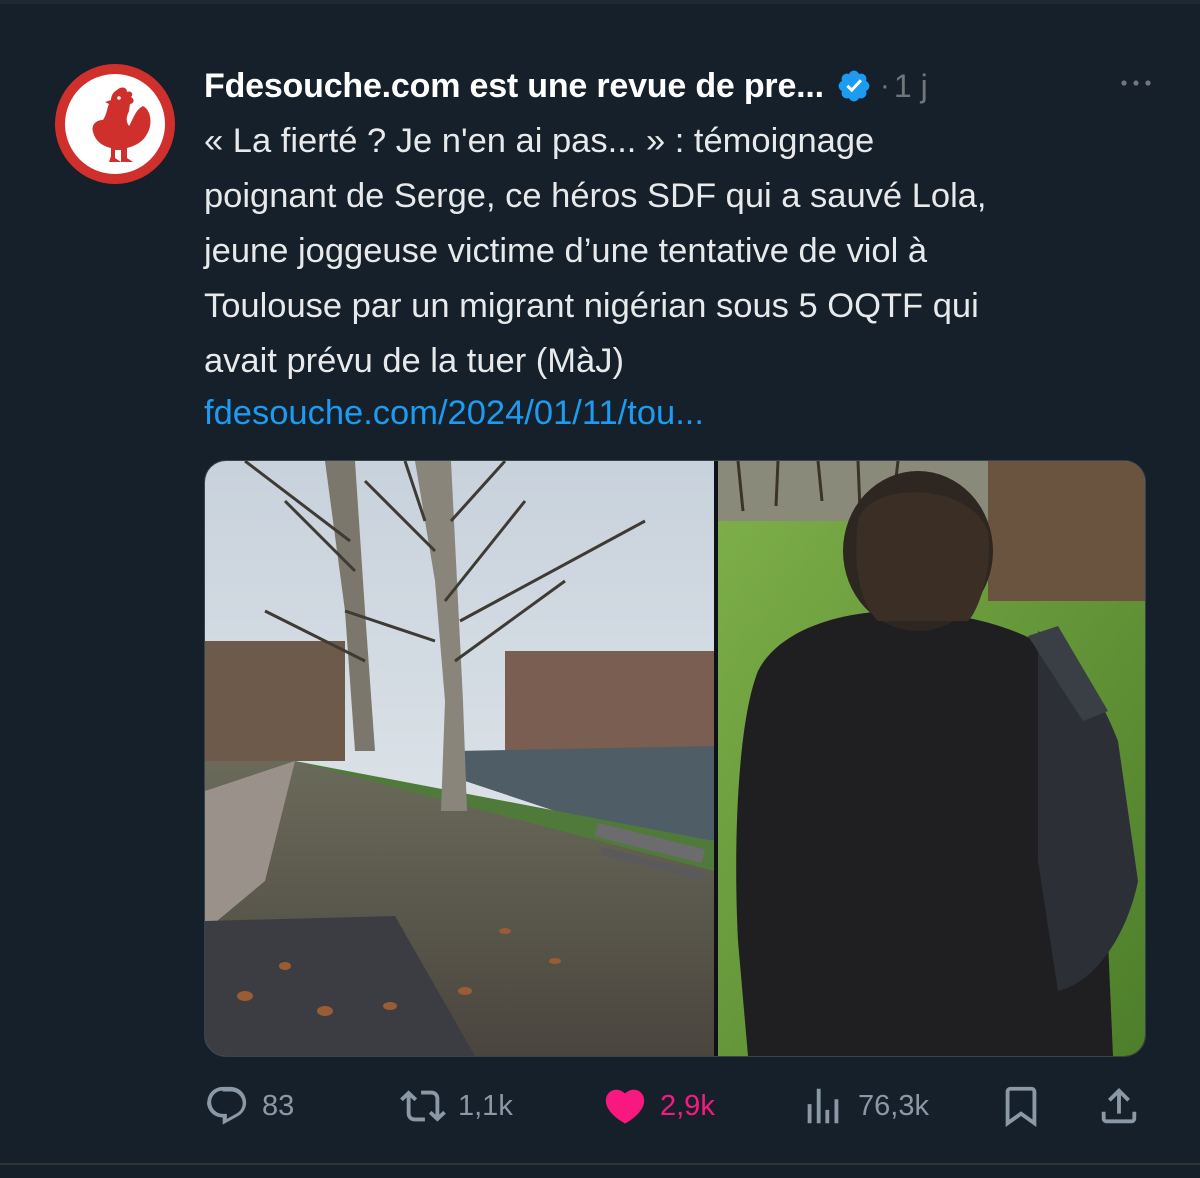 Image resolution: width=1200 pixels, height=1178 pixels. What do you see at coordinates (658, 1106) in the screenshot?
I see `like-button: 2,9k` at bounding box center [658, 1106].